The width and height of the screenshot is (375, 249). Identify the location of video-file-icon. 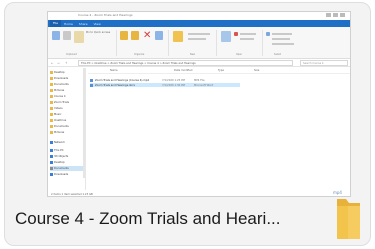
(91, 80).